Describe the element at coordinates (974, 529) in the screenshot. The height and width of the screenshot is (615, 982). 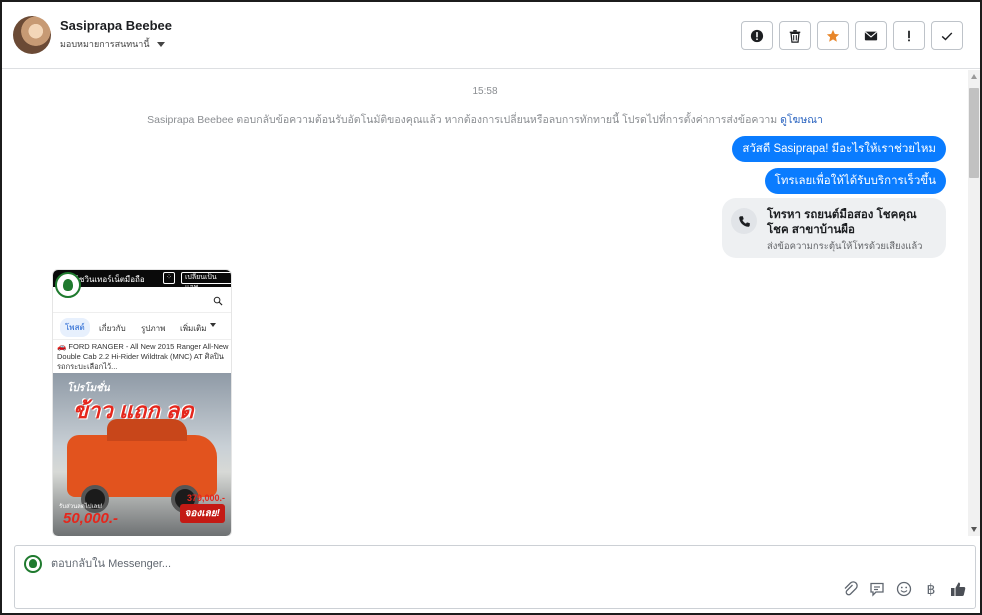
I see `scroll-down-arrow-icon` at that location.